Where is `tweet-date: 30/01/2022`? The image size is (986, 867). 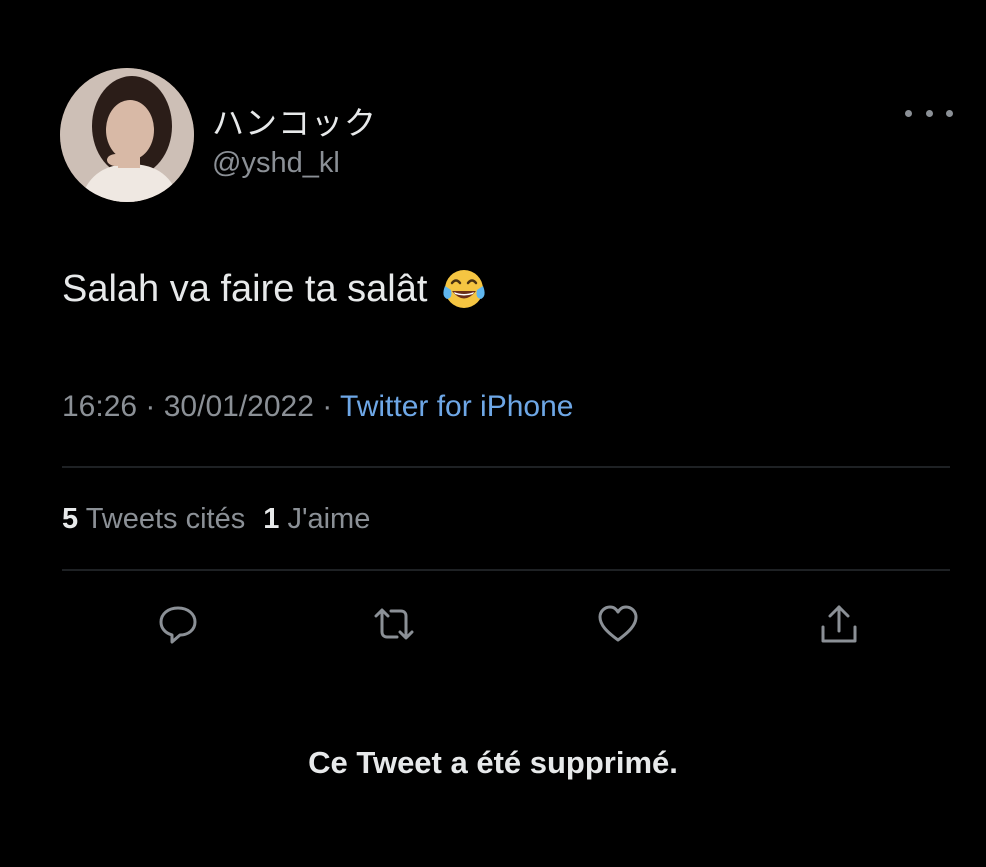
tweet-date: 30/01/2022 is located at coordinates (239, 406).